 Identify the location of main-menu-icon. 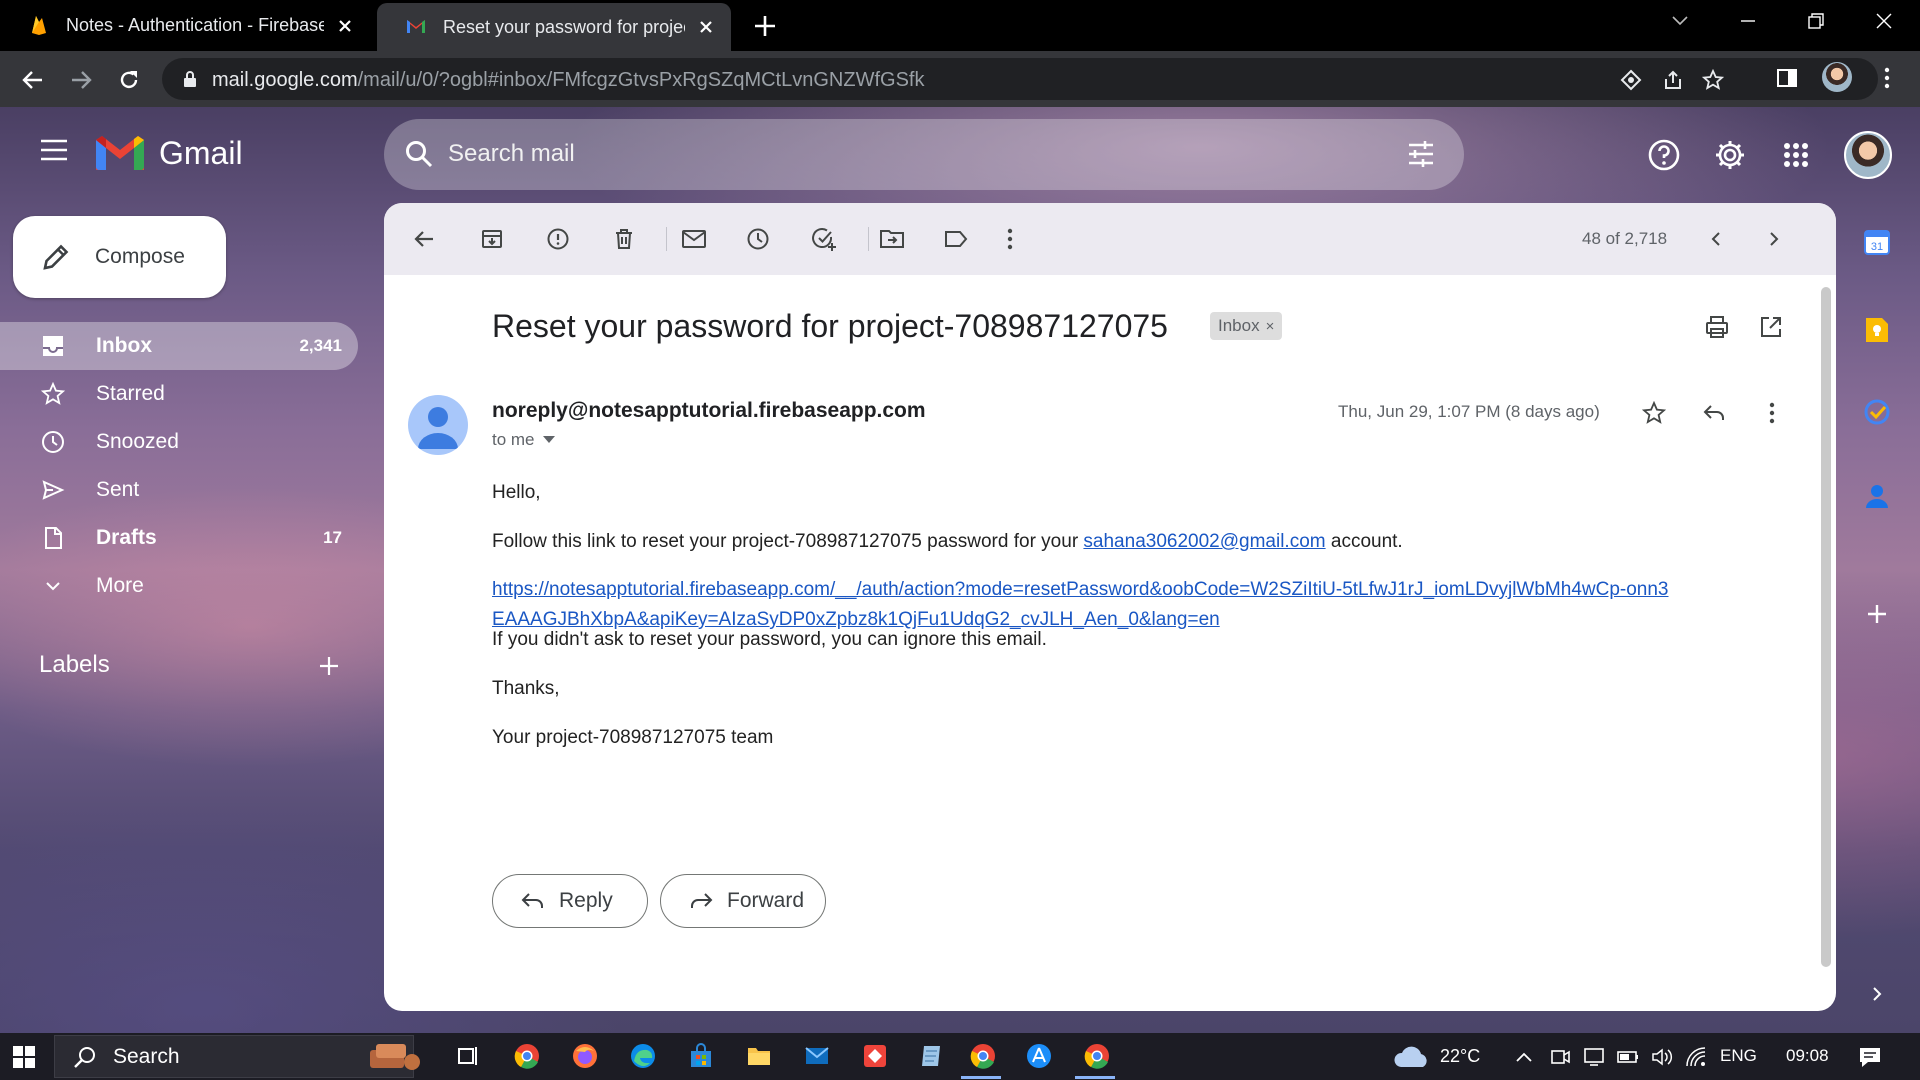
(54, 150).